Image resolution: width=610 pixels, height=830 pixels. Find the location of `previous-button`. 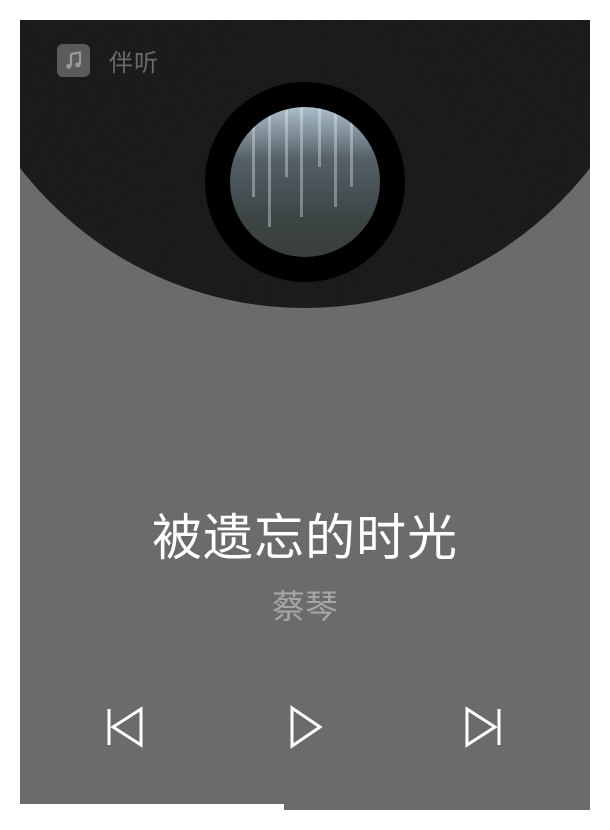

previous-button is located at coordinates (125, 727).